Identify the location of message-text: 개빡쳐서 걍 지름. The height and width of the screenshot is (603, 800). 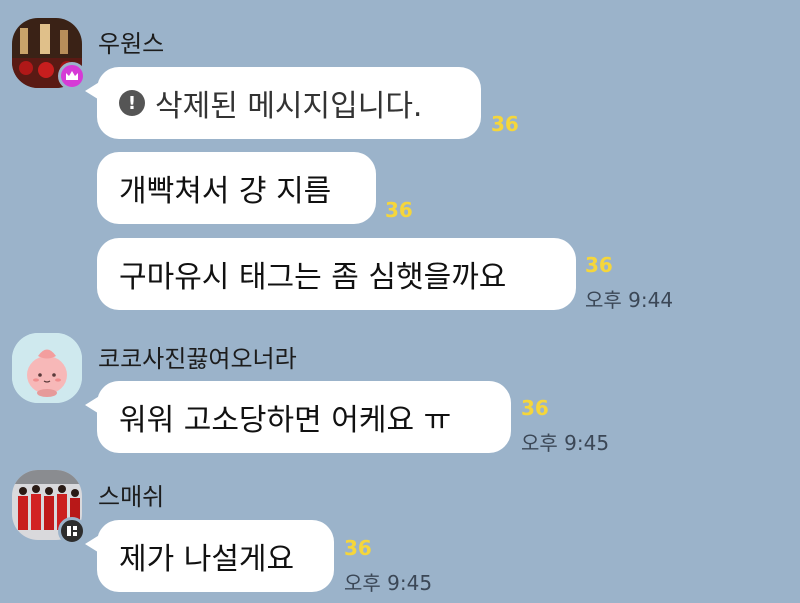
(225, 191).